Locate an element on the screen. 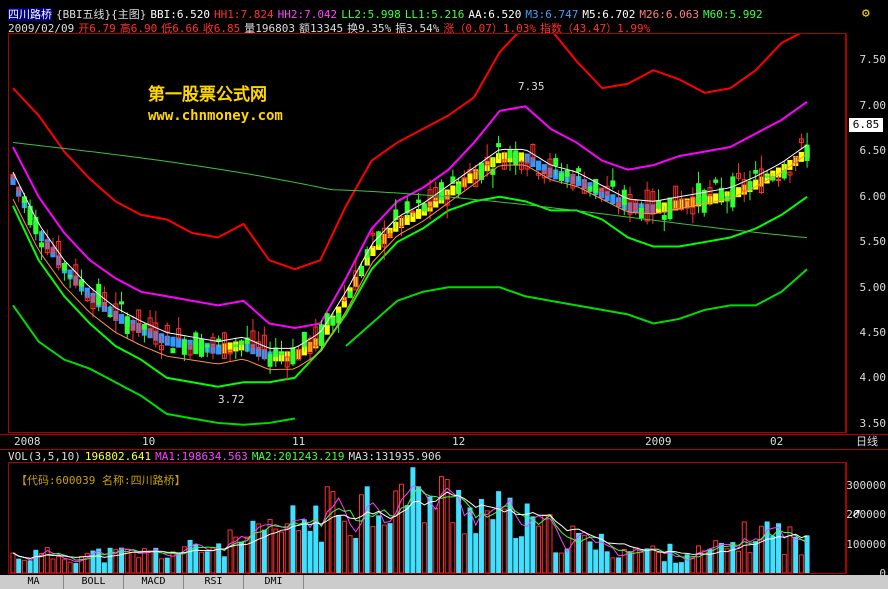 This screenshot has height=589, width=888. tab-boll: BOLL is located at coordinates (94, 582).